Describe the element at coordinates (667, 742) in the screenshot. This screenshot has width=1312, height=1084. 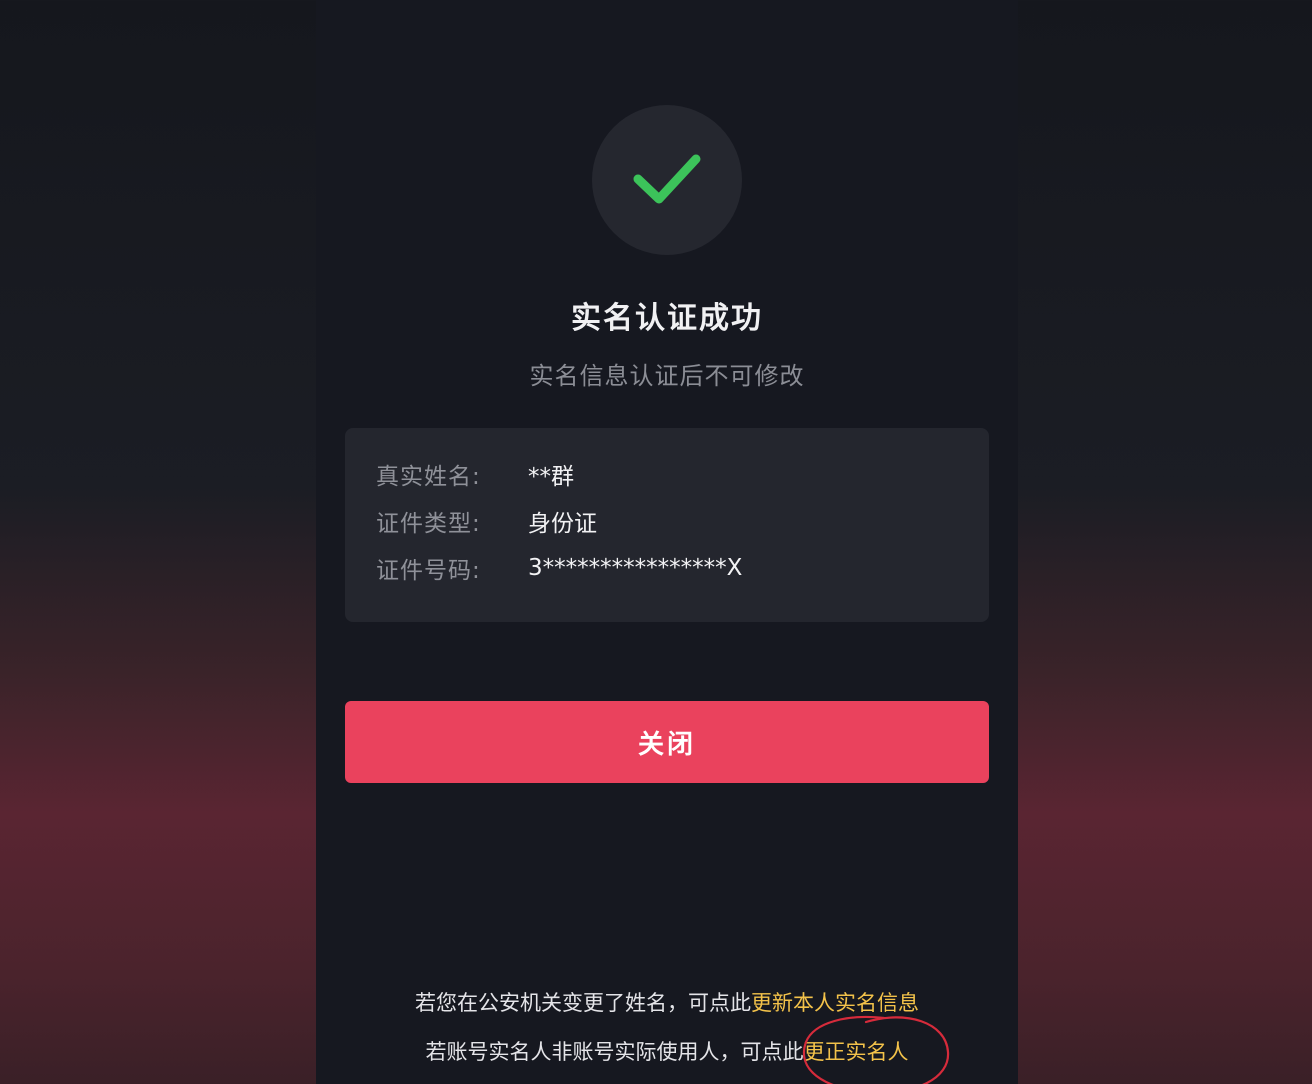
I see `close-button: 关闭` at that location.